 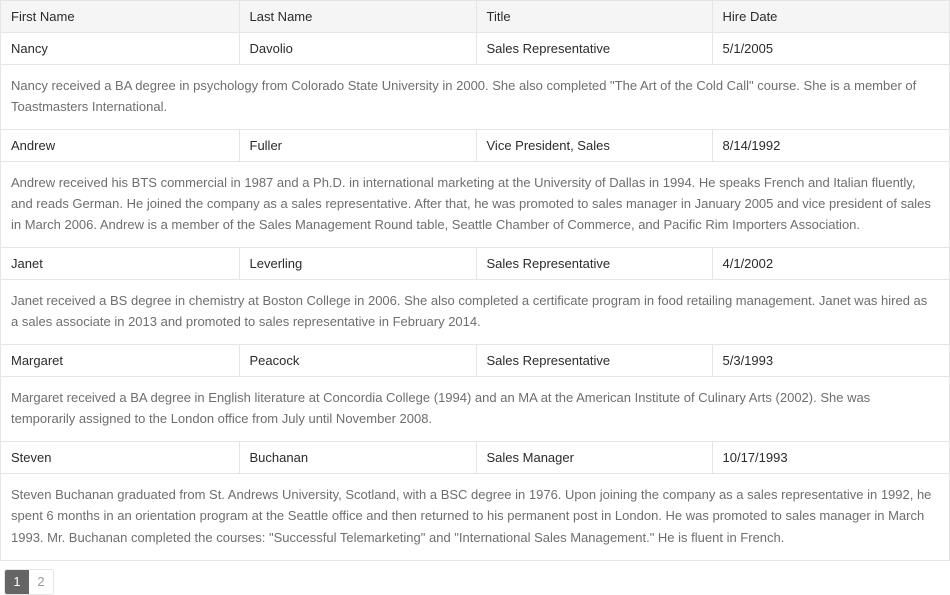 What do you see at coordinates (358, 264) in the screenshot?
I see `cell-last-name: Leverling` at bounding box center [358, 264].